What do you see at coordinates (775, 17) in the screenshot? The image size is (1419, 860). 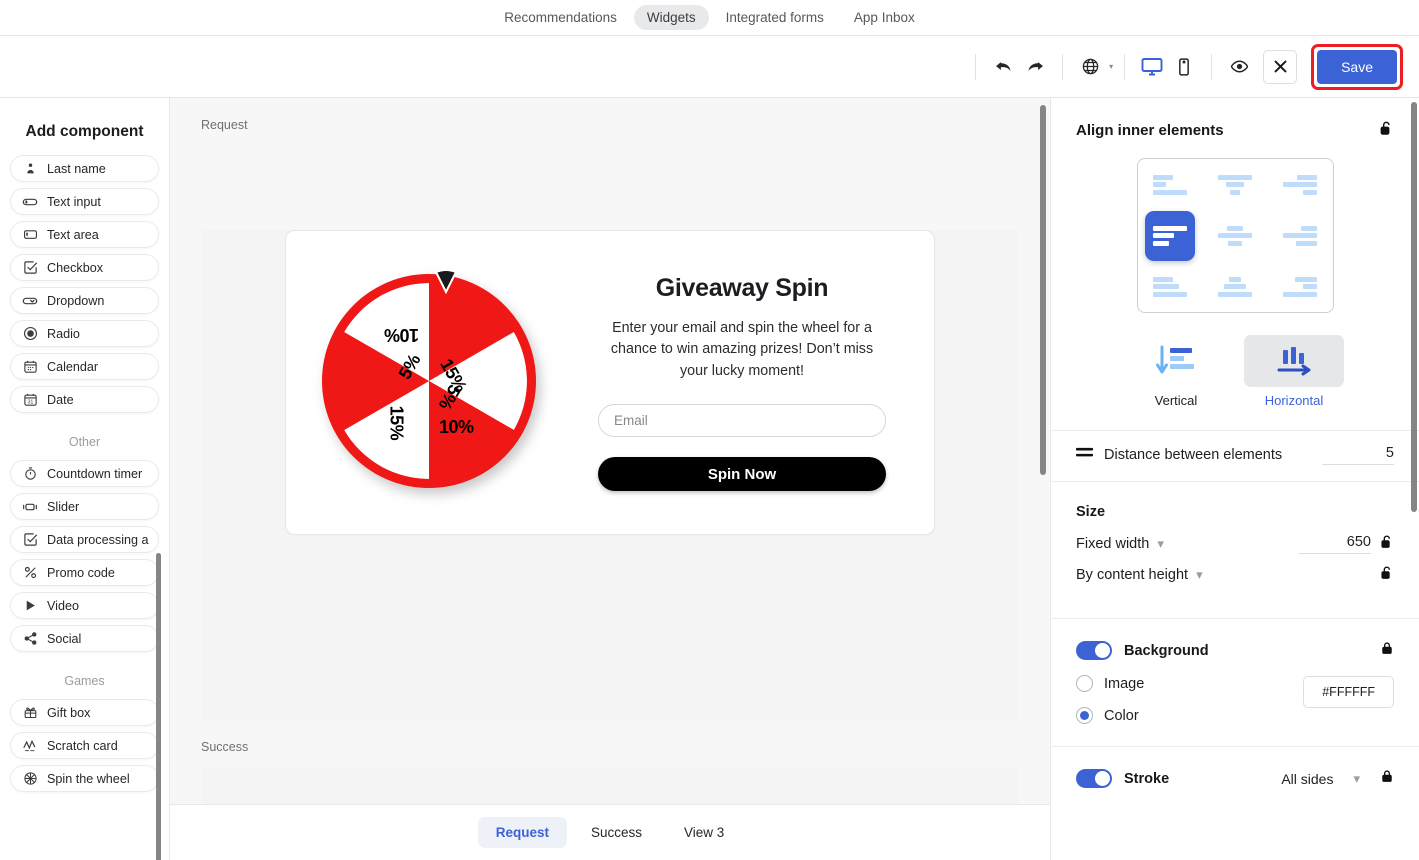 I see `nav-item-integrated-forms: Integrated forms` at bounding box center [775, 17].